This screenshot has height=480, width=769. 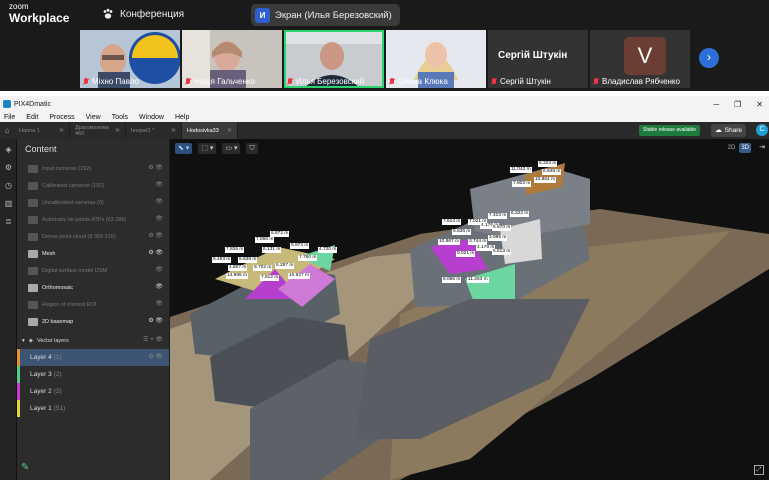 I want to click on vector-layer-item: Layer 1 (51), so click(x=93, y=408).